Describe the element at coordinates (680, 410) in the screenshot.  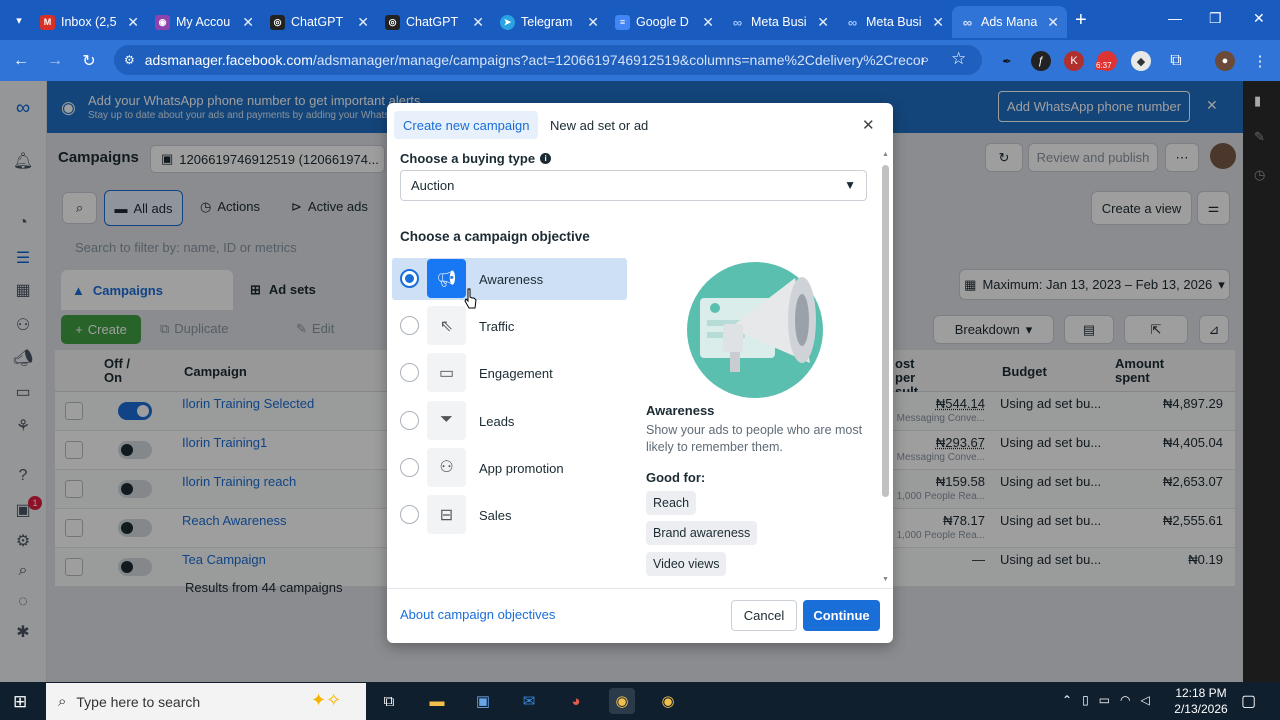
I see `objective-detail-title: Awareness` at that location.